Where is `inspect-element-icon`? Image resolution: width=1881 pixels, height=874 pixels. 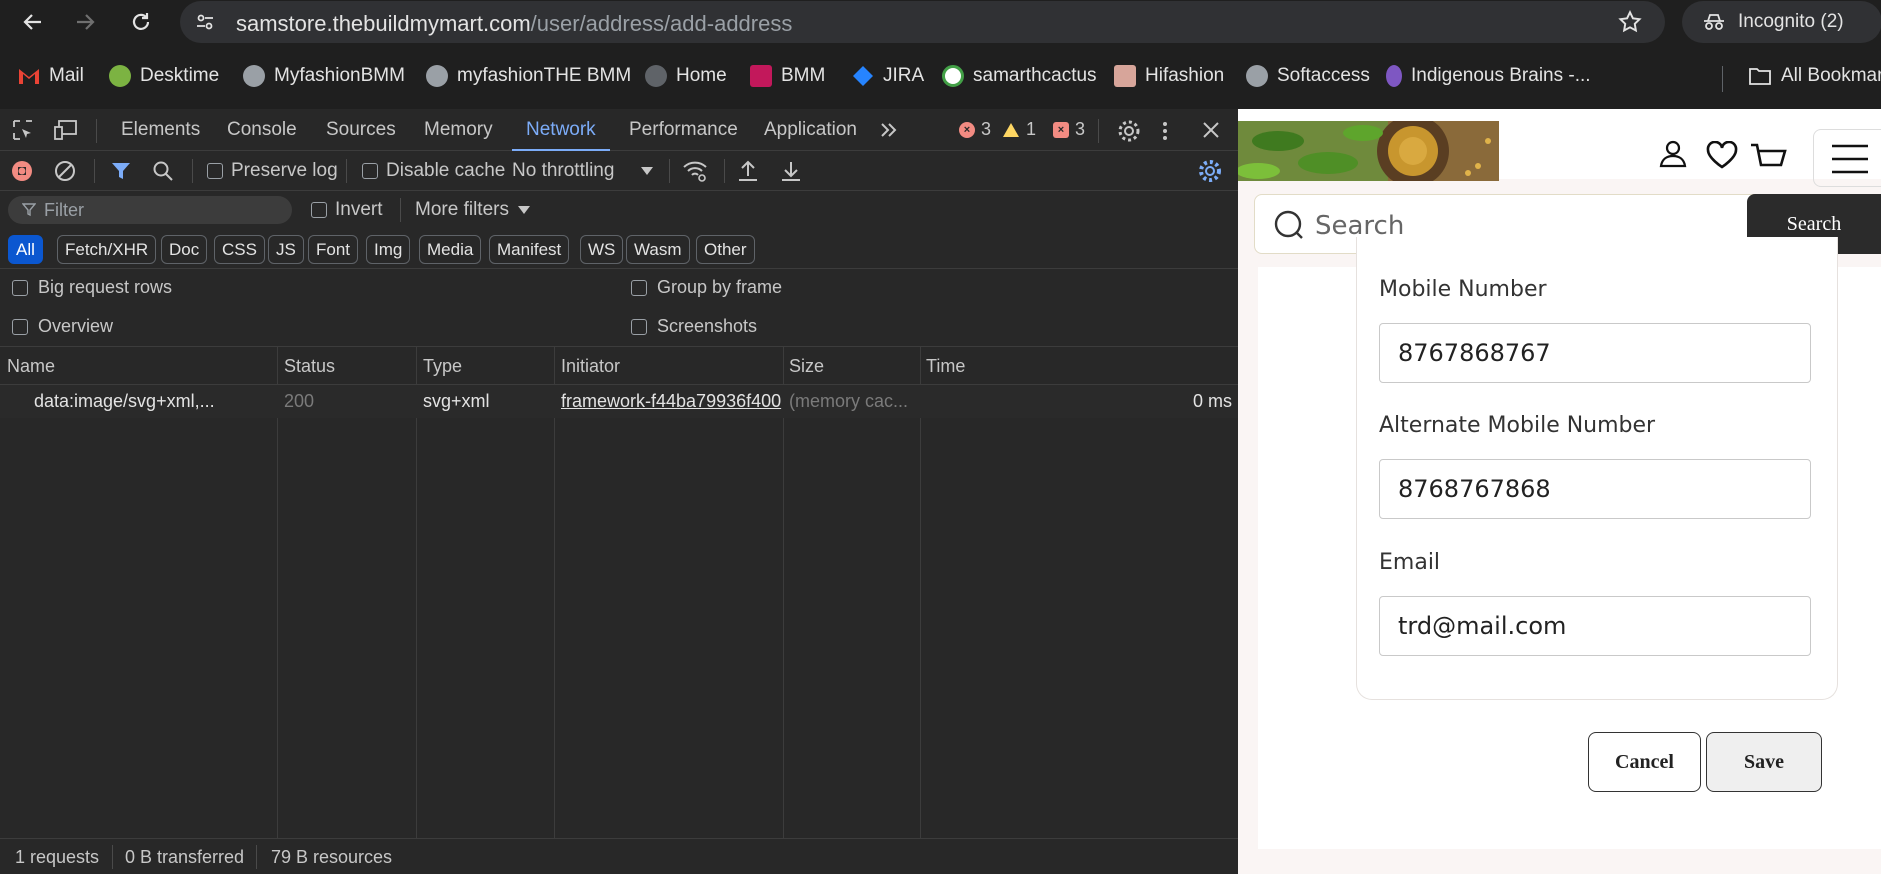 inspect-element-icon is located at coordinates (23, 132).